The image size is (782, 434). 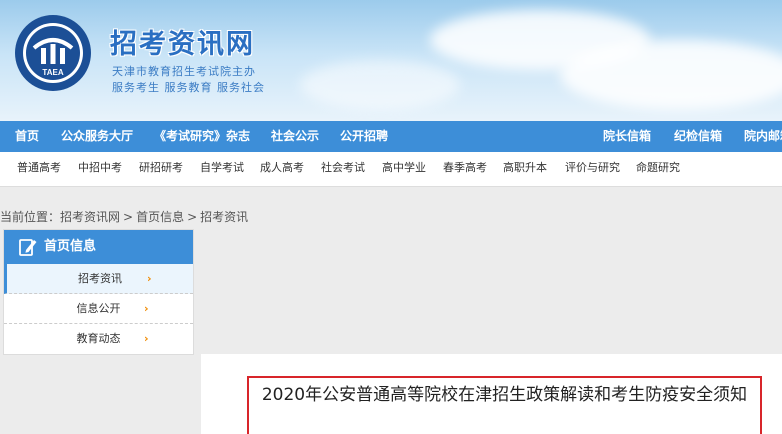 I want to click on breadcrumb-prefix: 当前位置：, so click(x=30, y=217).